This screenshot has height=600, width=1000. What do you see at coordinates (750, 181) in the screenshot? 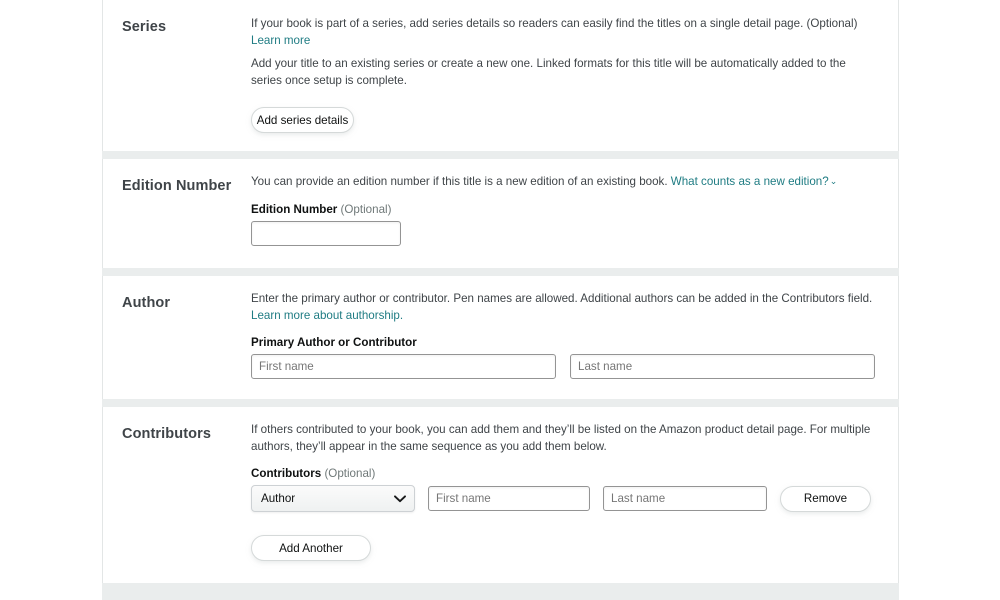
I see `what-counts-as-new-edition-link: What counts as a new edition?` at bounding box center [750, 181].